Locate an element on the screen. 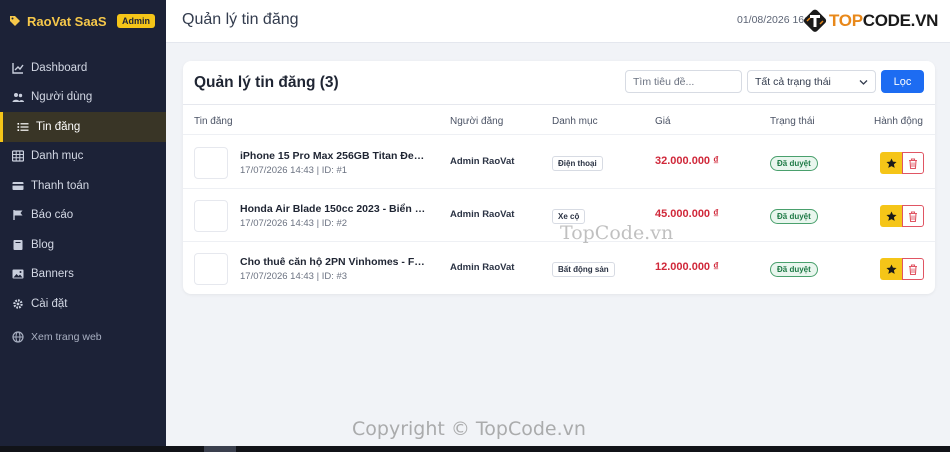 The height and width of the screenshot is (452, 950). sidebar-item-label: Tin đăng is located at coordinates (58, 126).